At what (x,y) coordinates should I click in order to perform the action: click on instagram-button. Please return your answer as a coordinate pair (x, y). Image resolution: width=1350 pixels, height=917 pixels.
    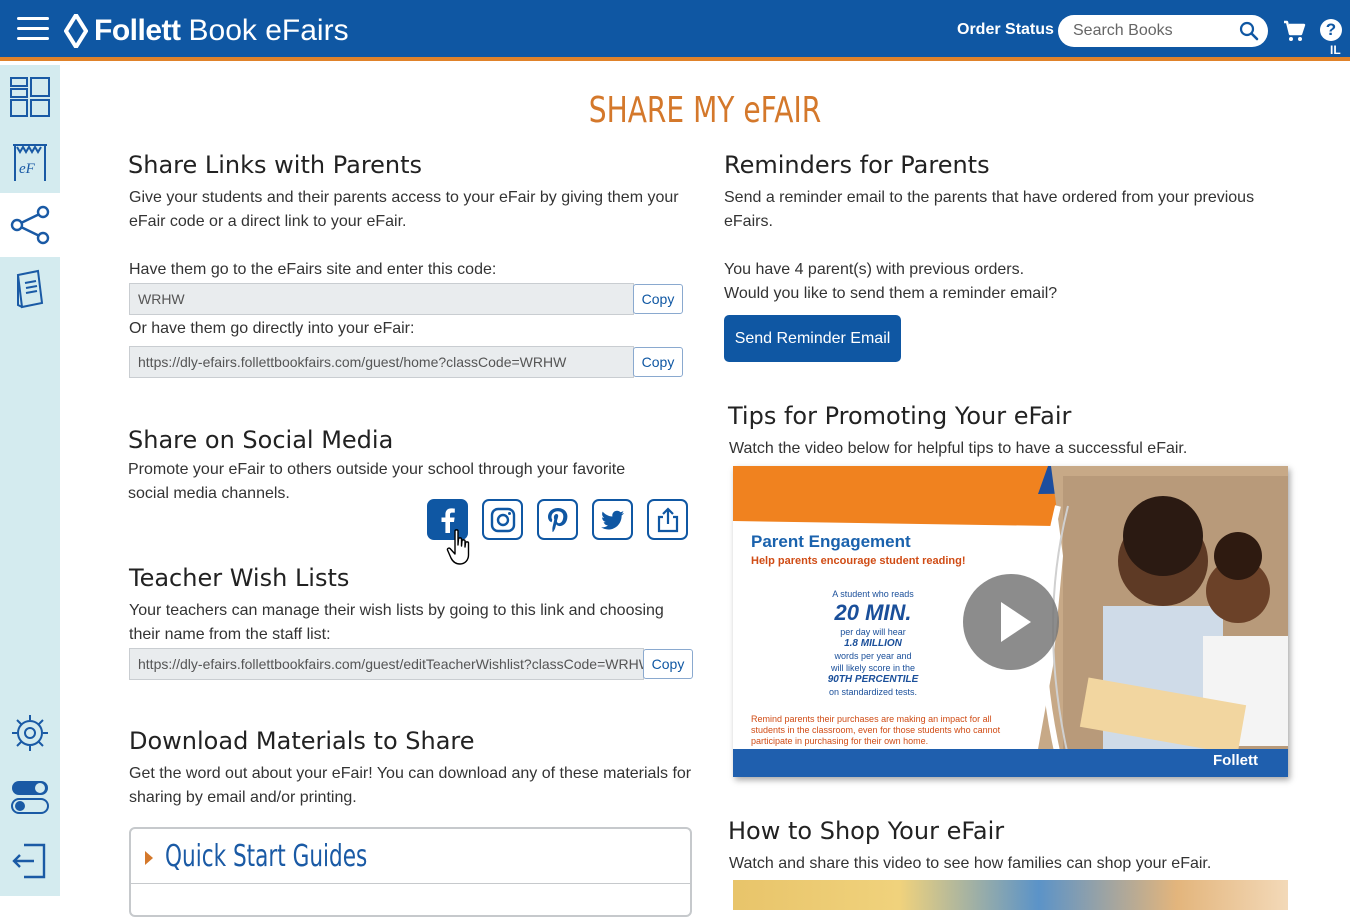
    Looking at the image, I should click on (502, 519).